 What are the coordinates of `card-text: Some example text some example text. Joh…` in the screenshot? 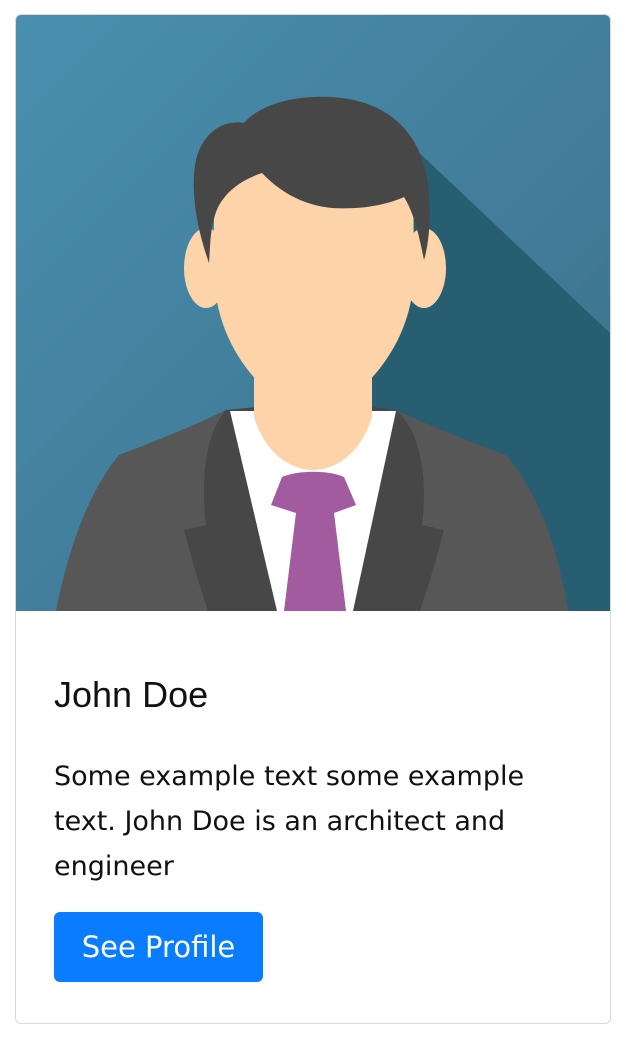 It's located at (289, 821).